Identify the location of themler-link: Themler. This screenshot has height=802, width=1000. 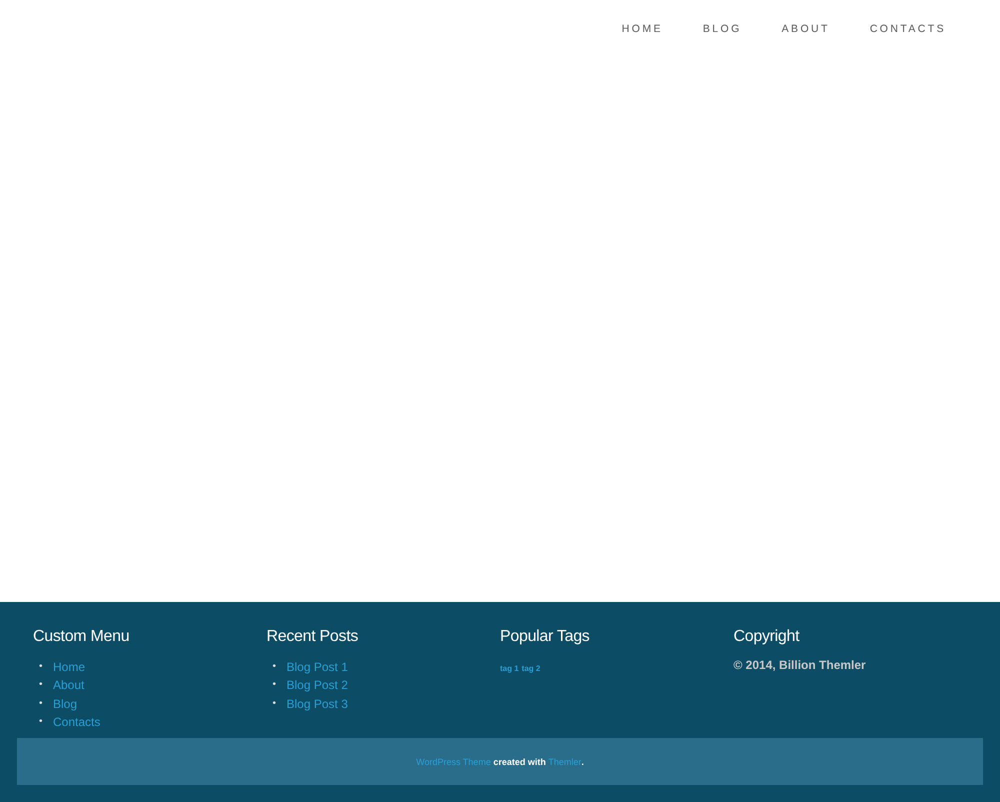
(565, 761).